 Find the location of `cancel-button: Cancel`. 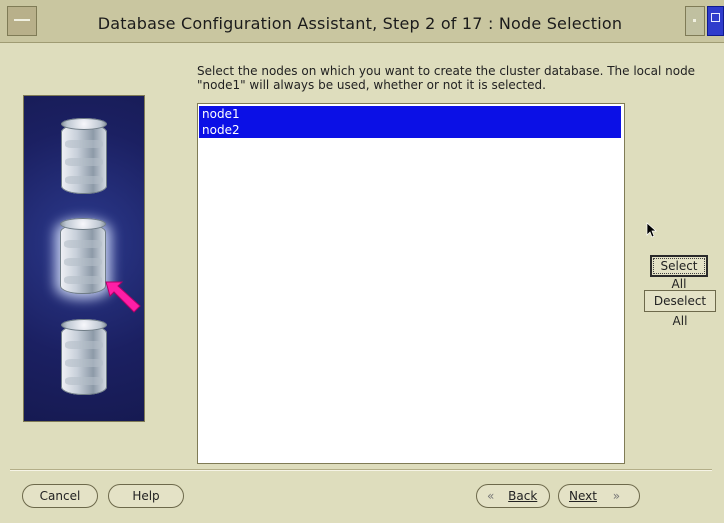

cancel-button: Cancel is located at coordinates (60, 496).